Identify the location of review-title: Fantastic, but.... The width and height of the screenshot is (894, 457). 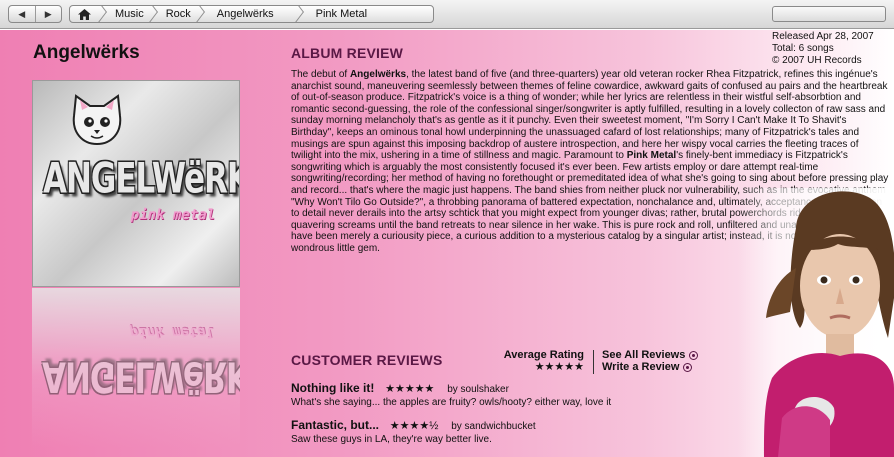
(335, 425).